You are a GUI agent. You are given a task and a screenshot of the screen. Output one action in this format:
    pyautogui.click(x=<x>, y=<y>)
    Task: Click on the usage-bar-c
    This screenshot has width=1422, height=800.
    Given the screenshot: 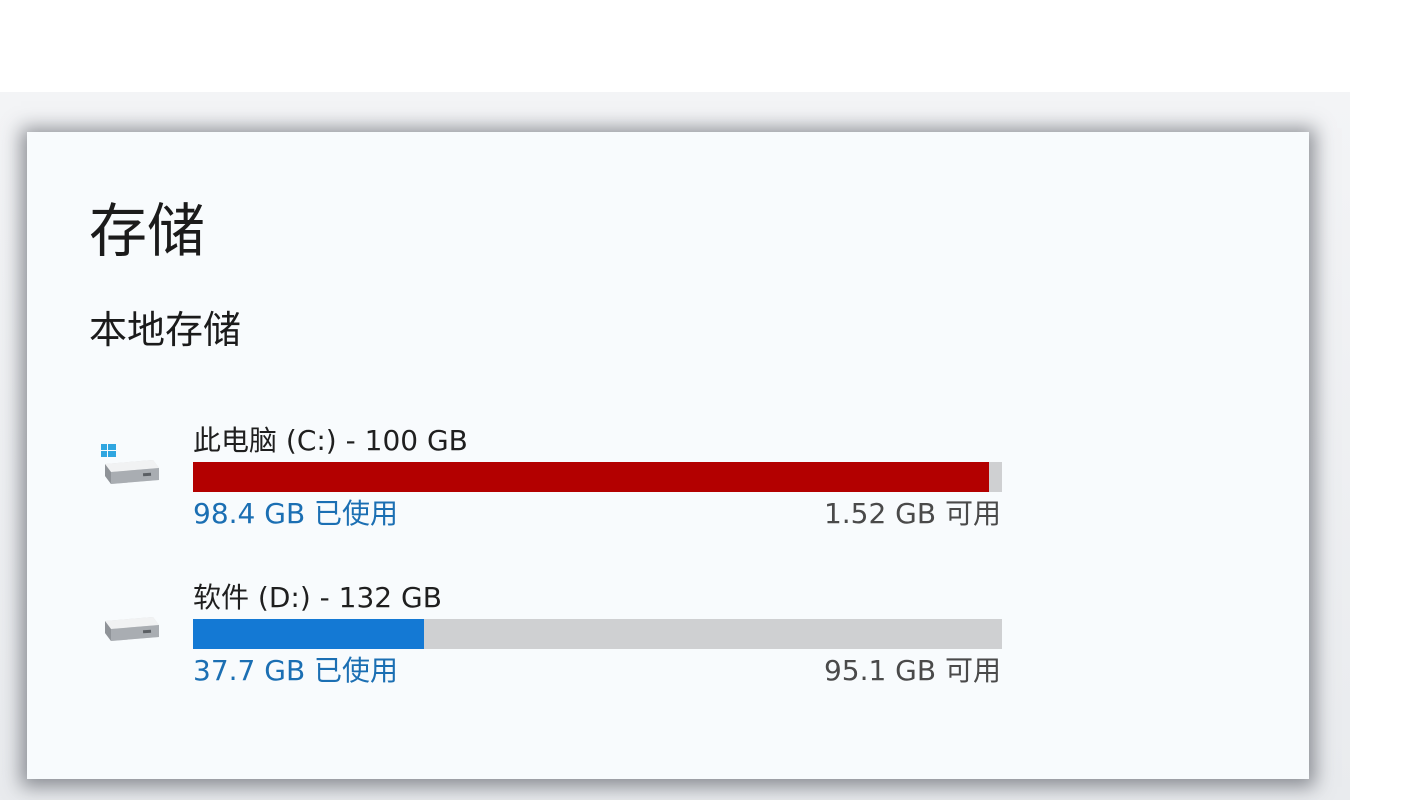 What is the action you would take?
    pyautogui.click(x=597, y=477)
    